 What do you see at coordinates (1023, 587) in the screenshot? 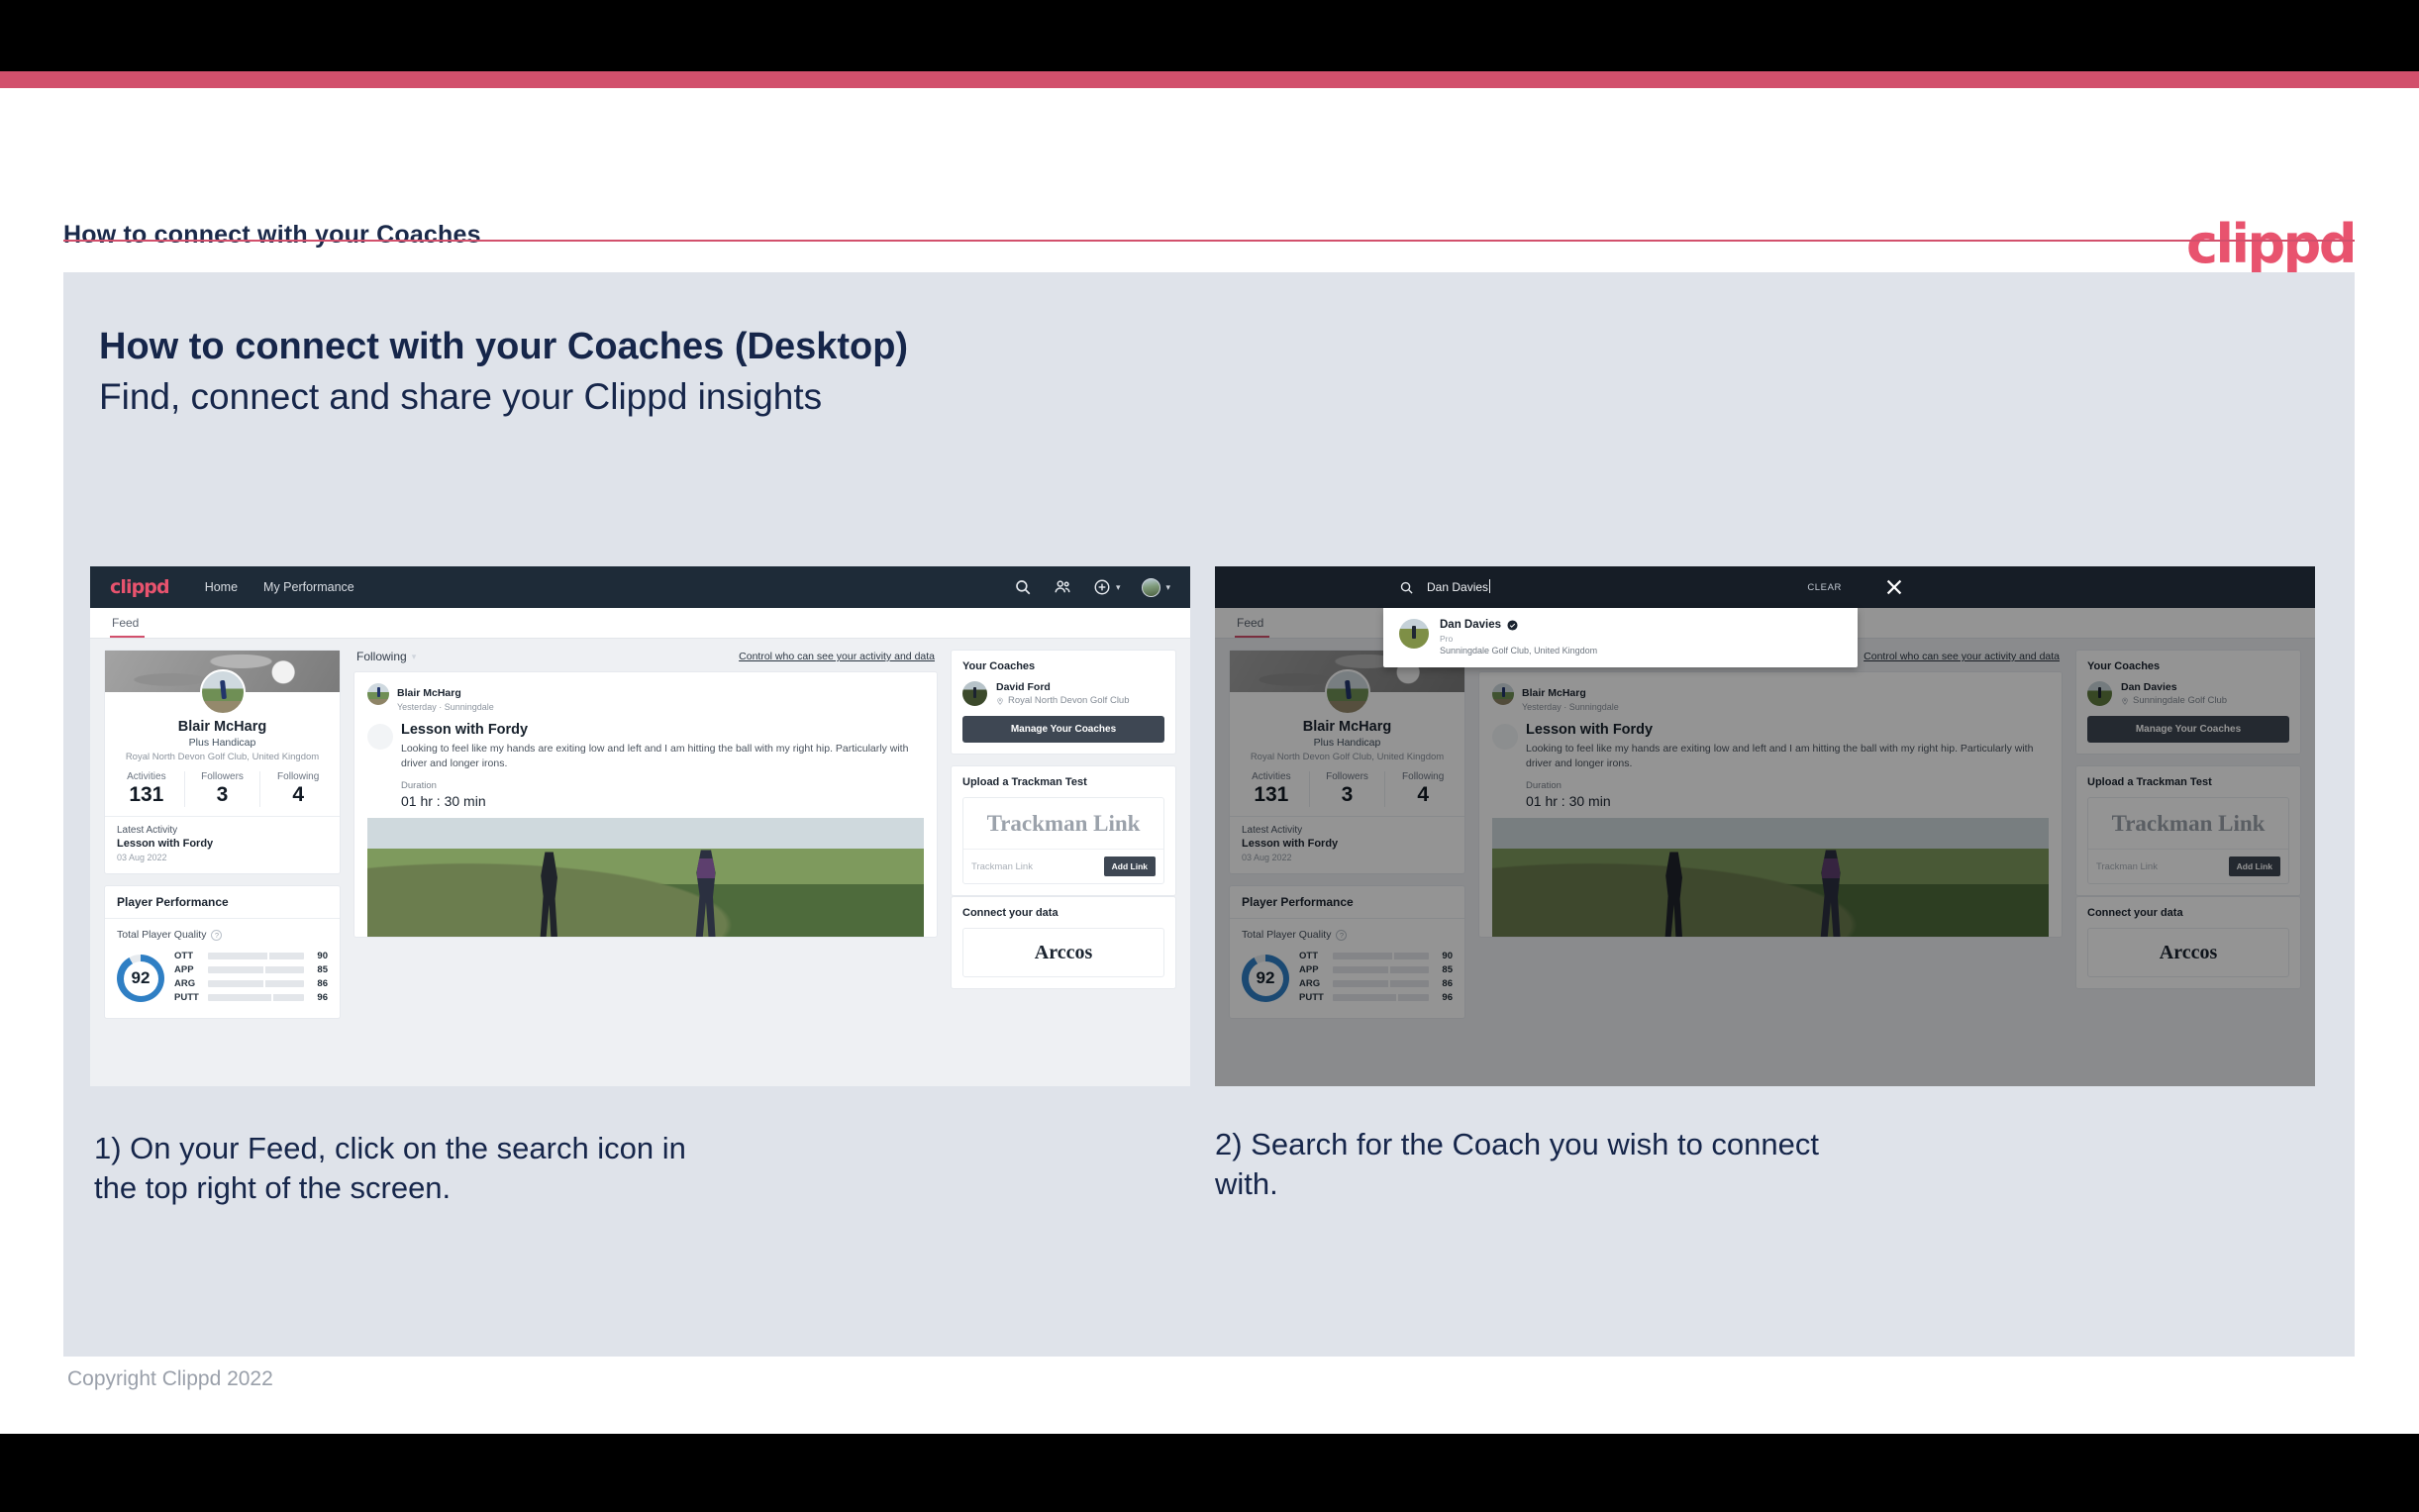
I see `search-icon` at bounding box center [1023, 587].